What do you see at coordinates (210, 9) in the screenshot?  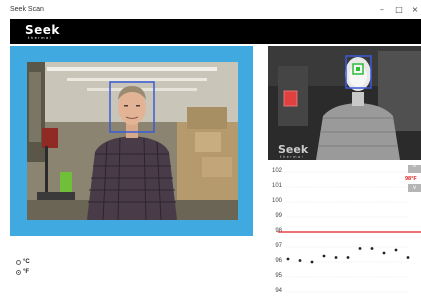 I see `title-bar: Seek Scan – □ ×` at bounding box center [210, 9].